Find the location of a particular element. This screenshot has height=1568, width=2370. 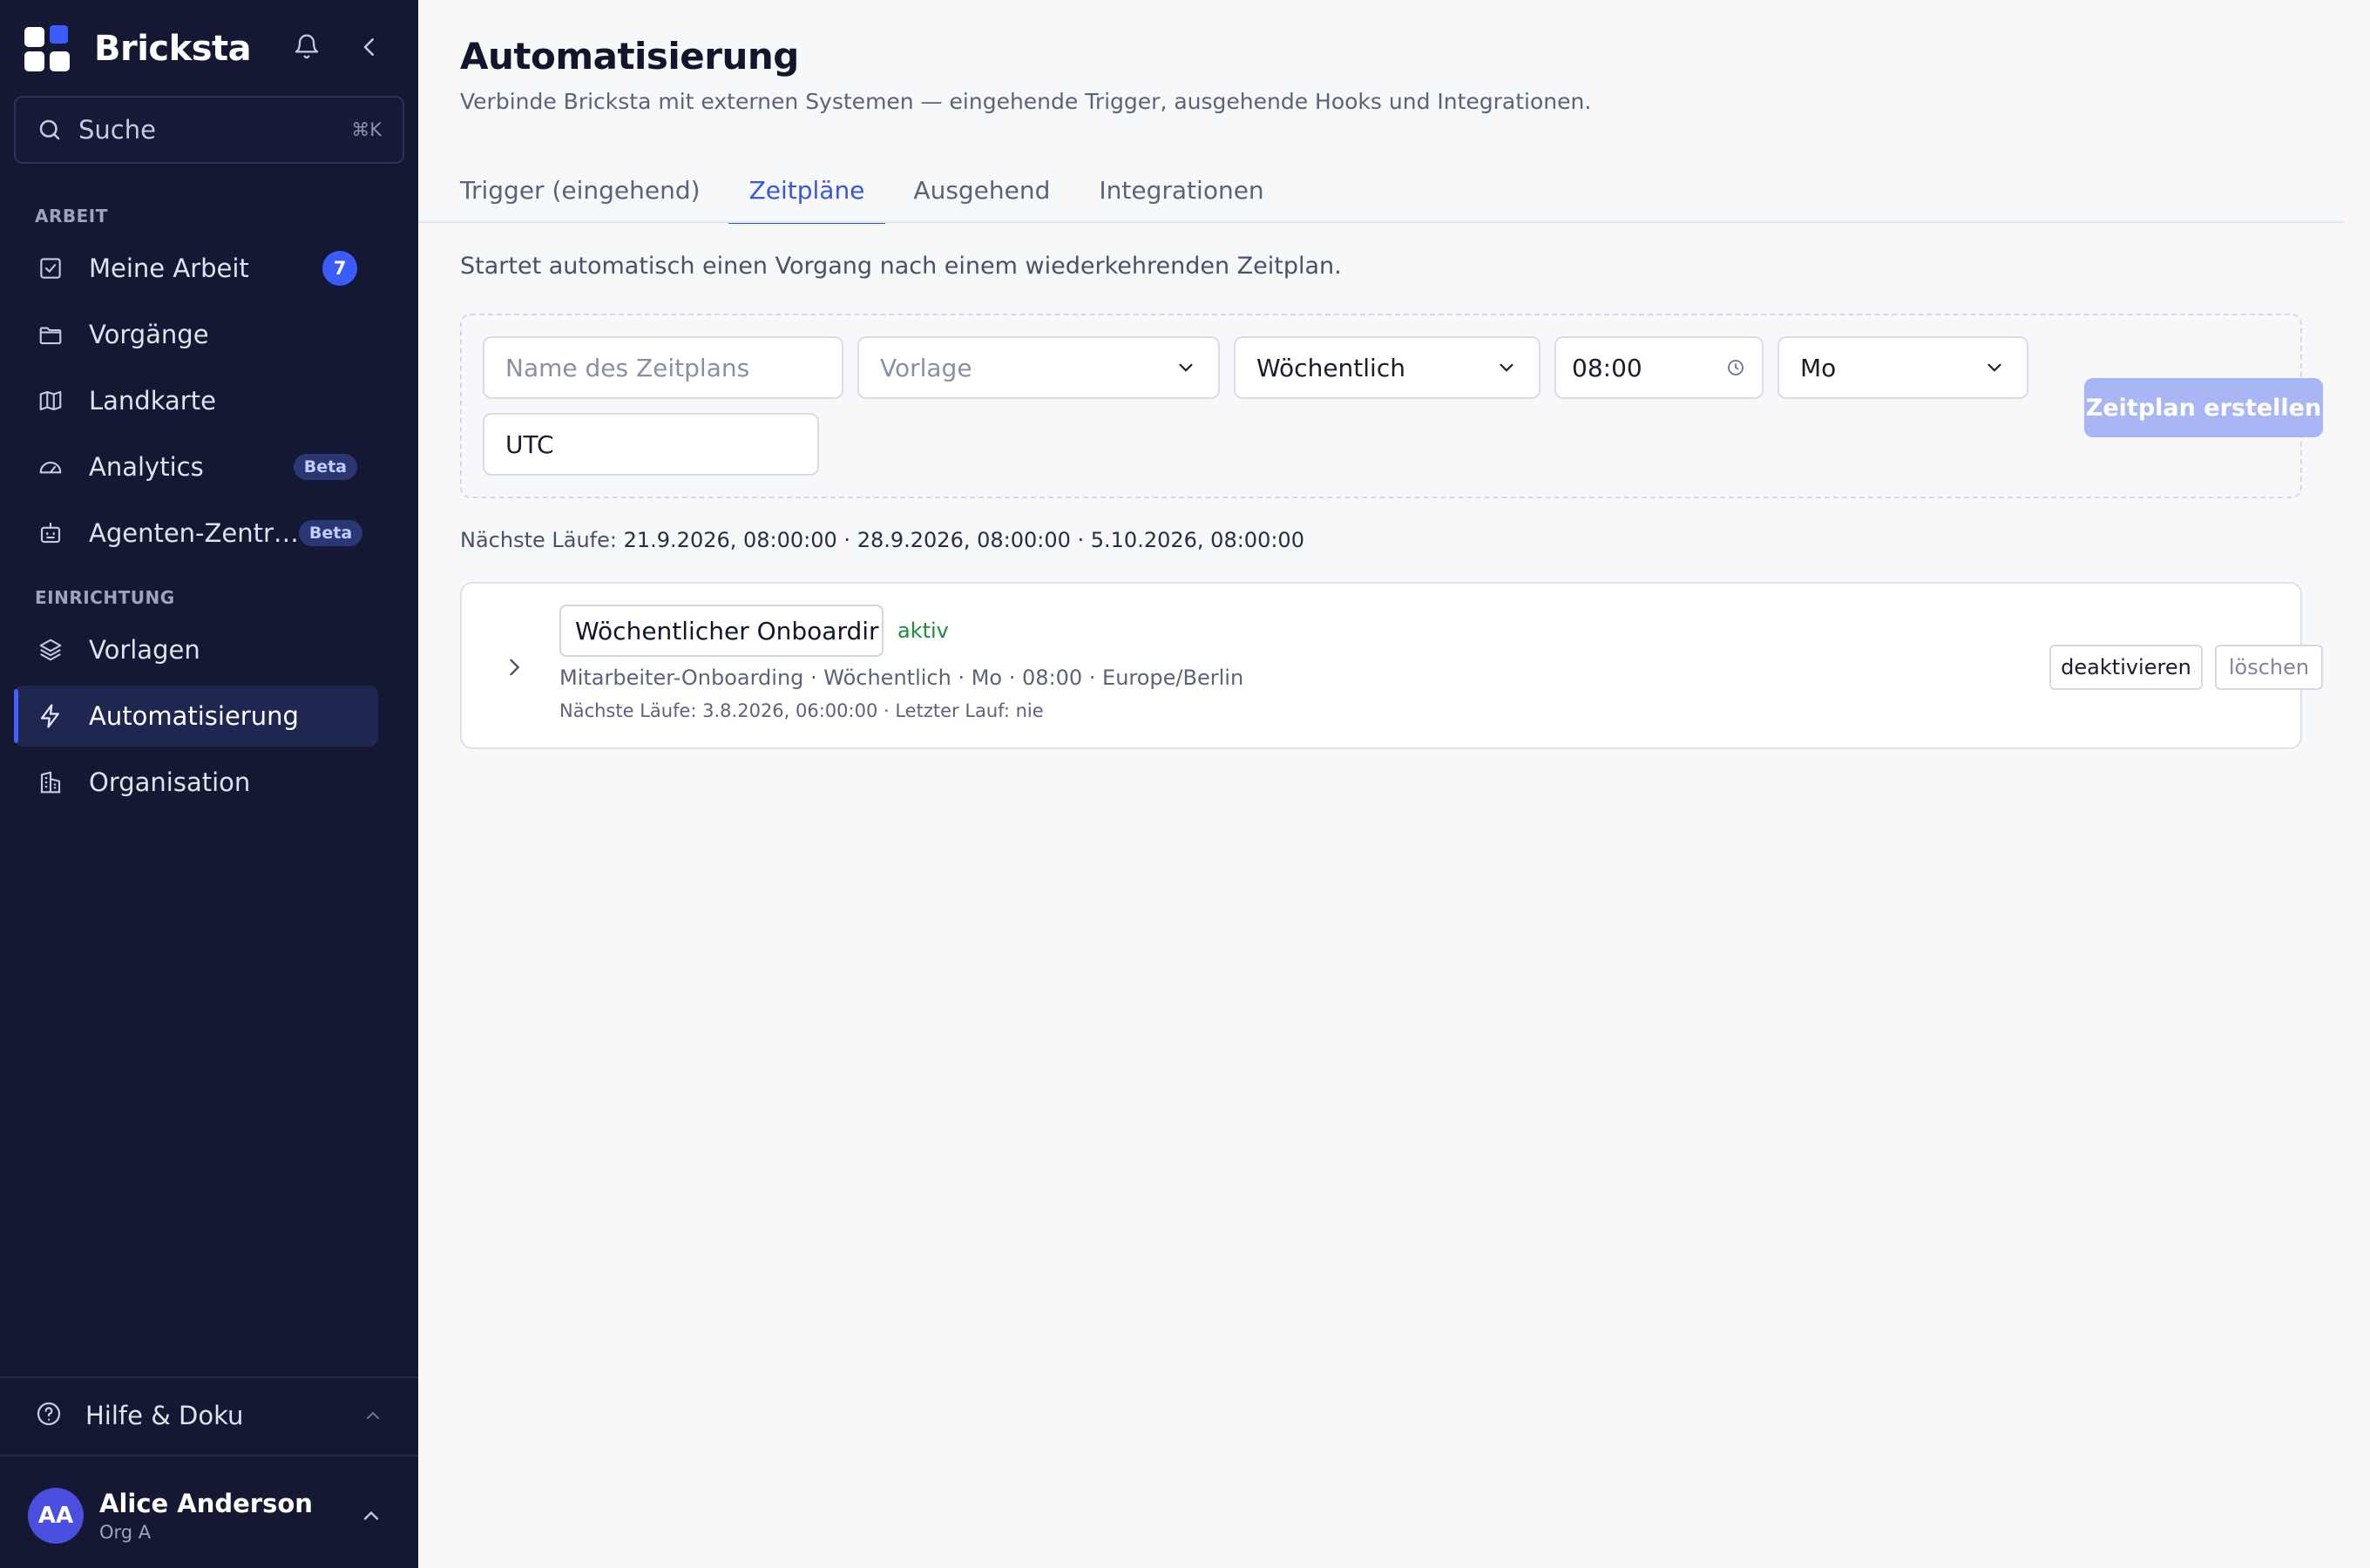

next-runs-label: Nächste Läufe: is located at coordinates (538, 540).